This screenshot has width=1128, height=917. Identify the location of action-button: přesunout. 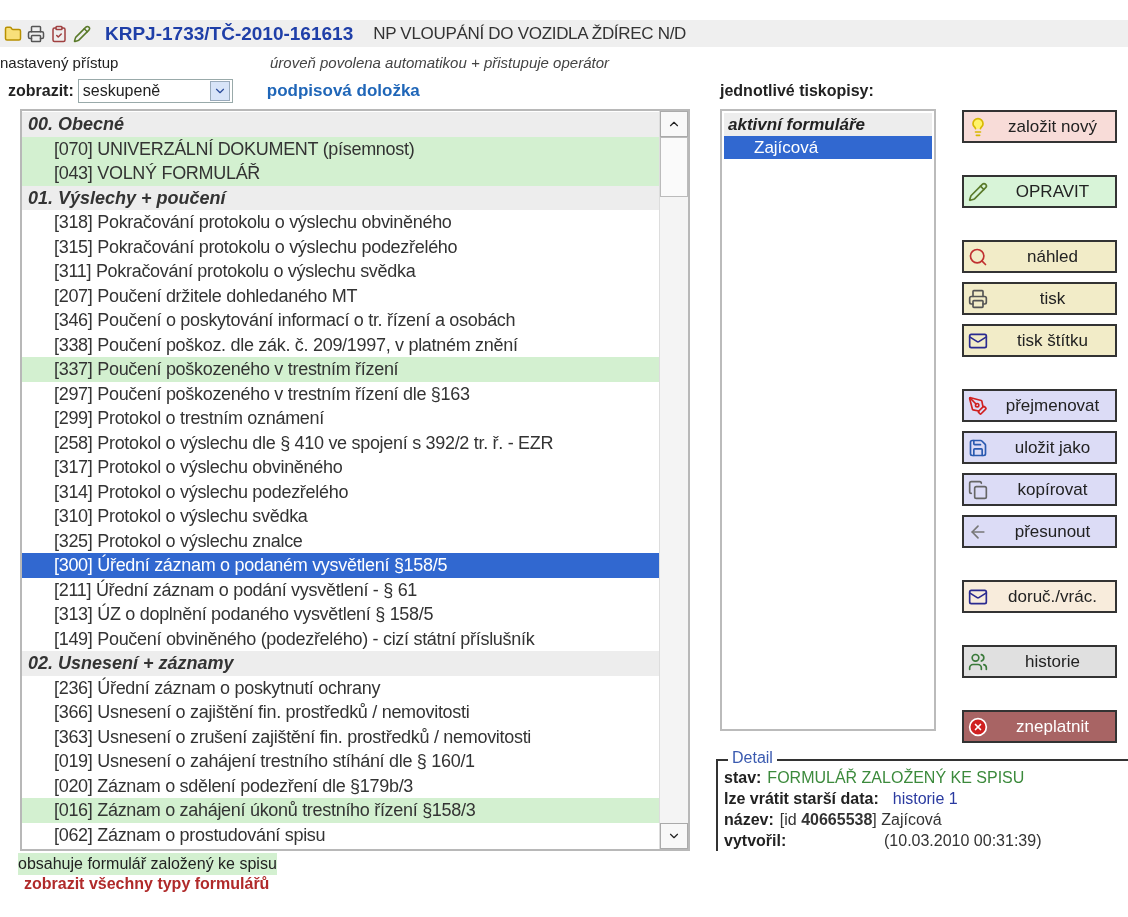
(1039, 531).